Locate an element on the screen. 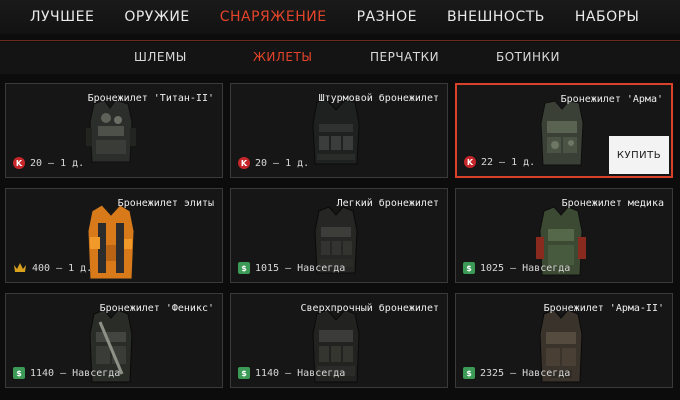 This screenshot has width=680, height=400. tab-best: ЛУЧШЕЕ is located at coordinates (62, 17).